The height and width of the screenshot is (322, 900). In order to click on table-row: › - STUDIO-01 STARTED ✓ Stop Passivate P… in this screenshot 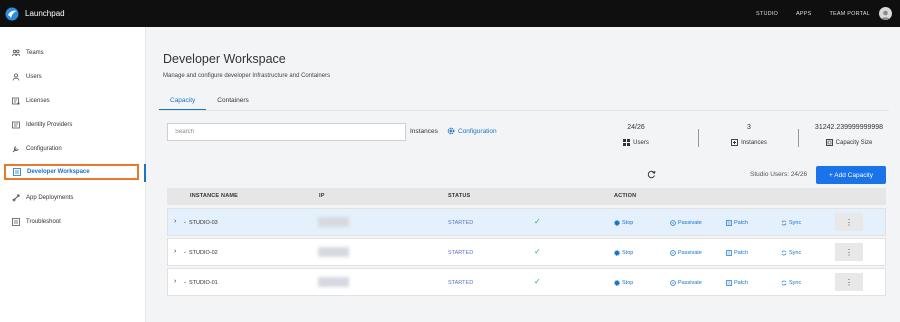, I will do `click(526, 282)`.